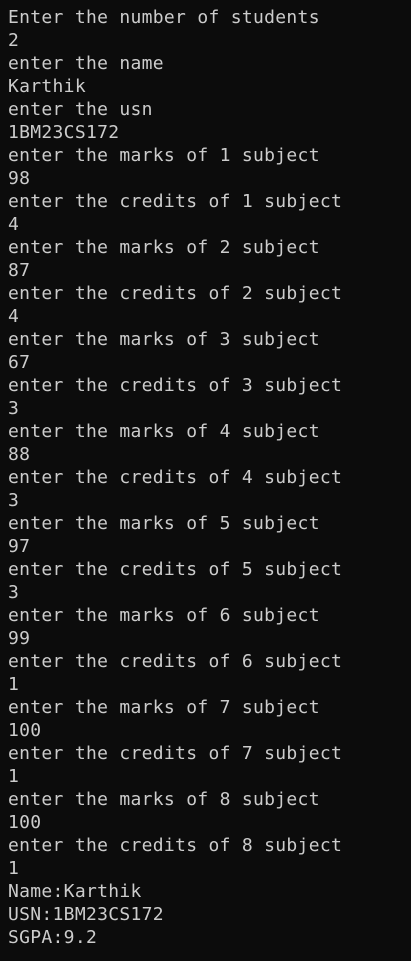 The height and width of the screenshot is (961, 411). I want to click on terminal-line: Karthik, so click(47, 86).